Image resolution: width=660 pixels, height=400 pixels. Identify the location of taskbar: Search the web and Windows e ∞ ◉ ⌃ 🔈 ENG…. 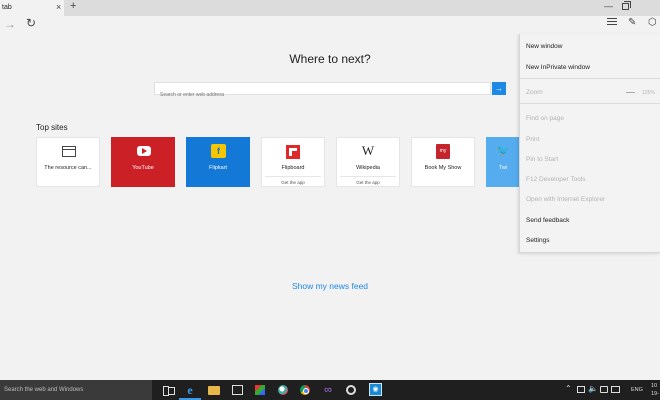
(330, 390).